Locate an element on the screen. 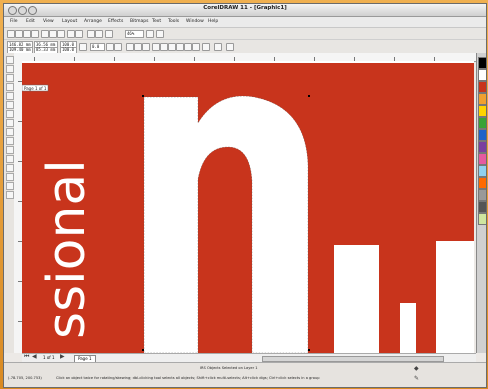 The width and height of the screenshot is (488, 389). rotation-field: 0.0 is located at coordinates (97, 47).